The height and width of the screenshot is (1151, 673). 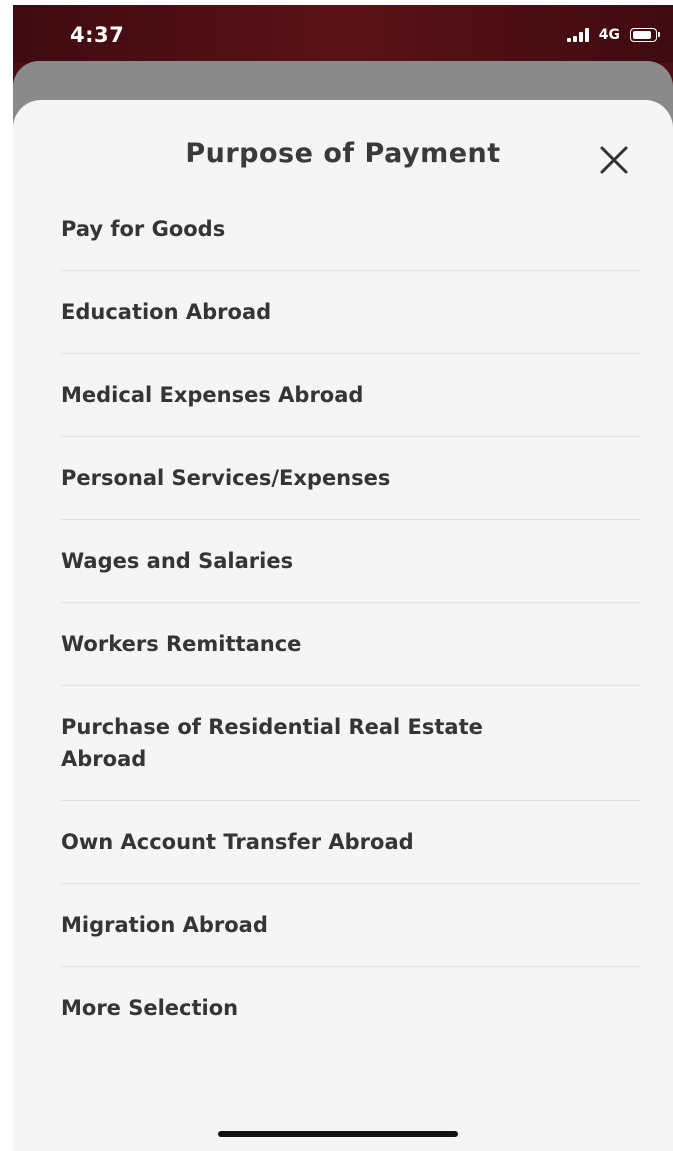 I want to click on sheet-title: Purpose of Payment, so click(x=343, y=153).